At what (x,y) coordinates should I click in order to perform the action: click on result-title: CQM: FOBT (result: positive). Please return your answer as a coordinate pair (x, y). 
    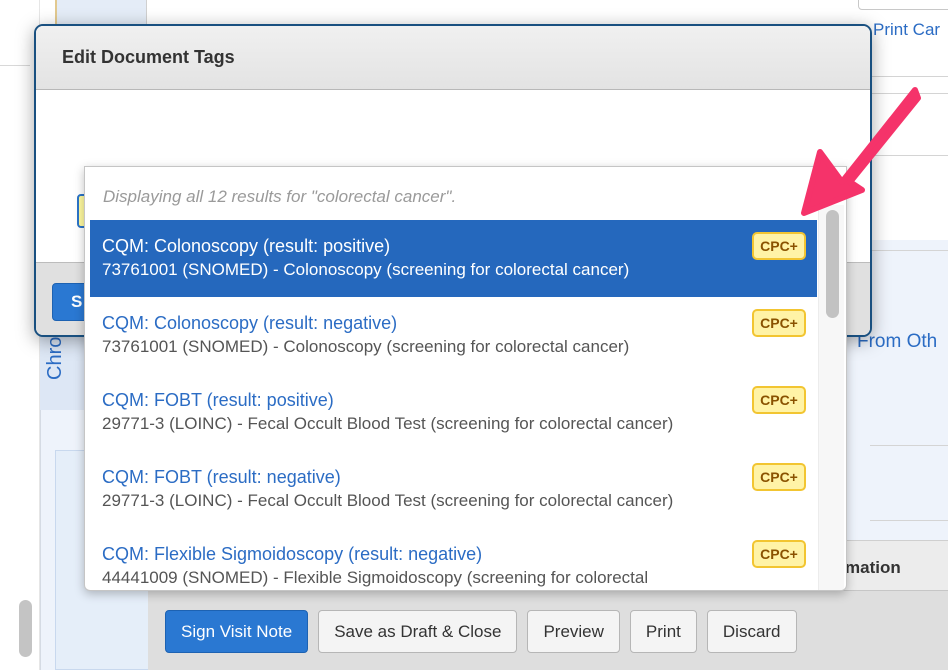
    Looking at the image, I should click on (218, 400).